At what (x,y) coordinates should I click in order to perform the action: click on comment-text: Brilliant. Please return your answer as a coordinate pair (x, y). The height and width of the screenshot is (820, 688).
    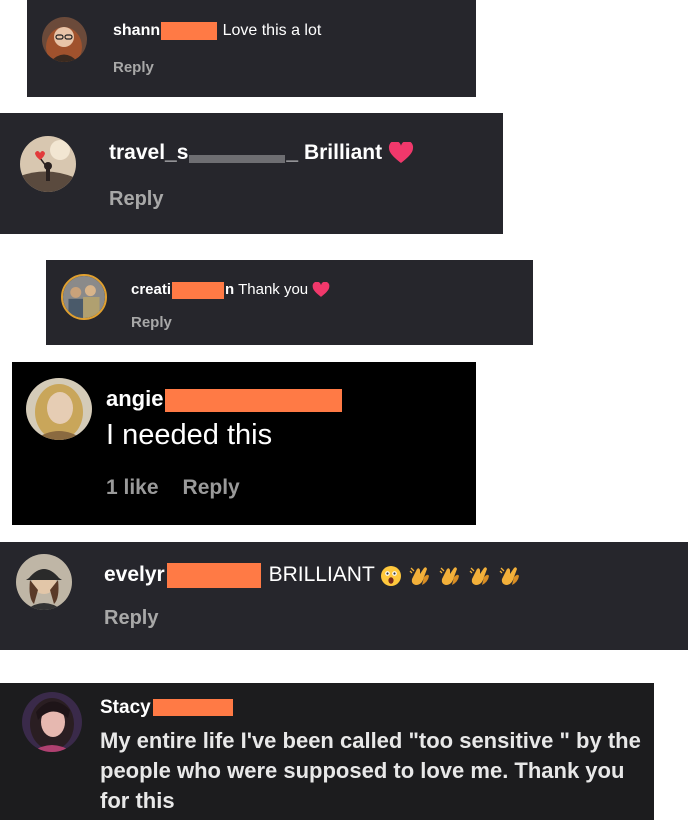
    Looking at the image, I should click on (343, 152).